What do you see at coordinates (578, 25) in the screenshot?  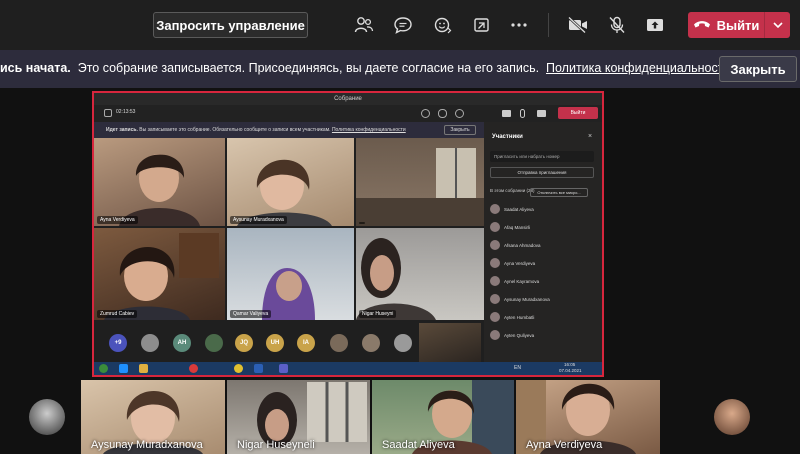 I see `camera-off-icon` at bounding box center [578, 25].